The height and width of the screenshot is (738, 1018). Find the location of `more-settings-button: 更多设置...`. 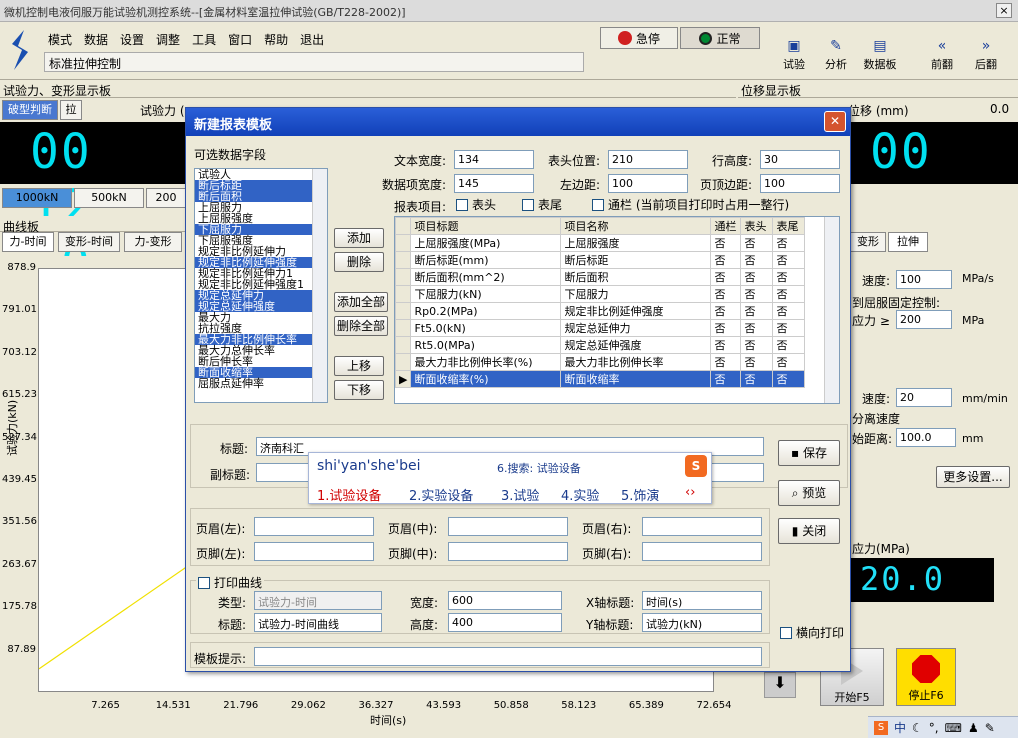

more-settings-button: 更多设置... is located at coordinates (973, 477).